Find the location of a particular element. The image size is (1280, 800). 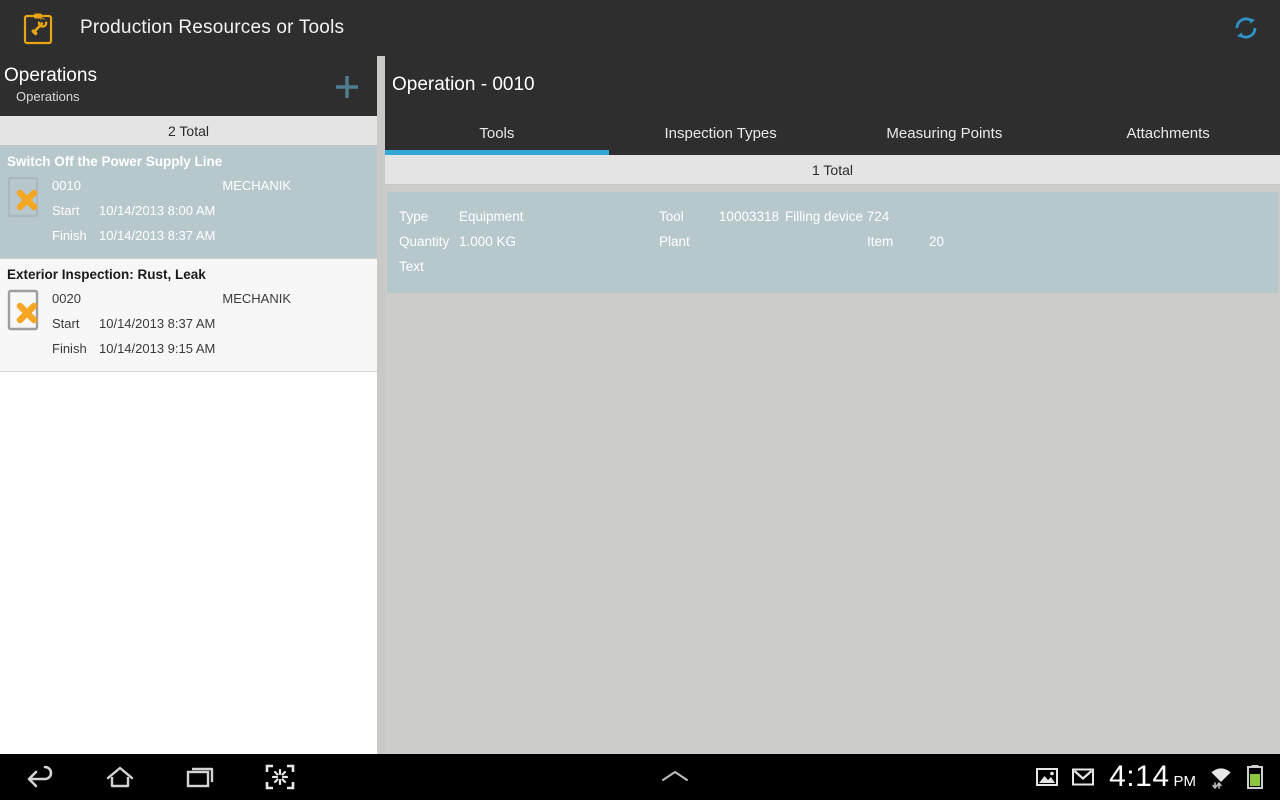

operation-number: 0020 is located at coordinates (66, 298).